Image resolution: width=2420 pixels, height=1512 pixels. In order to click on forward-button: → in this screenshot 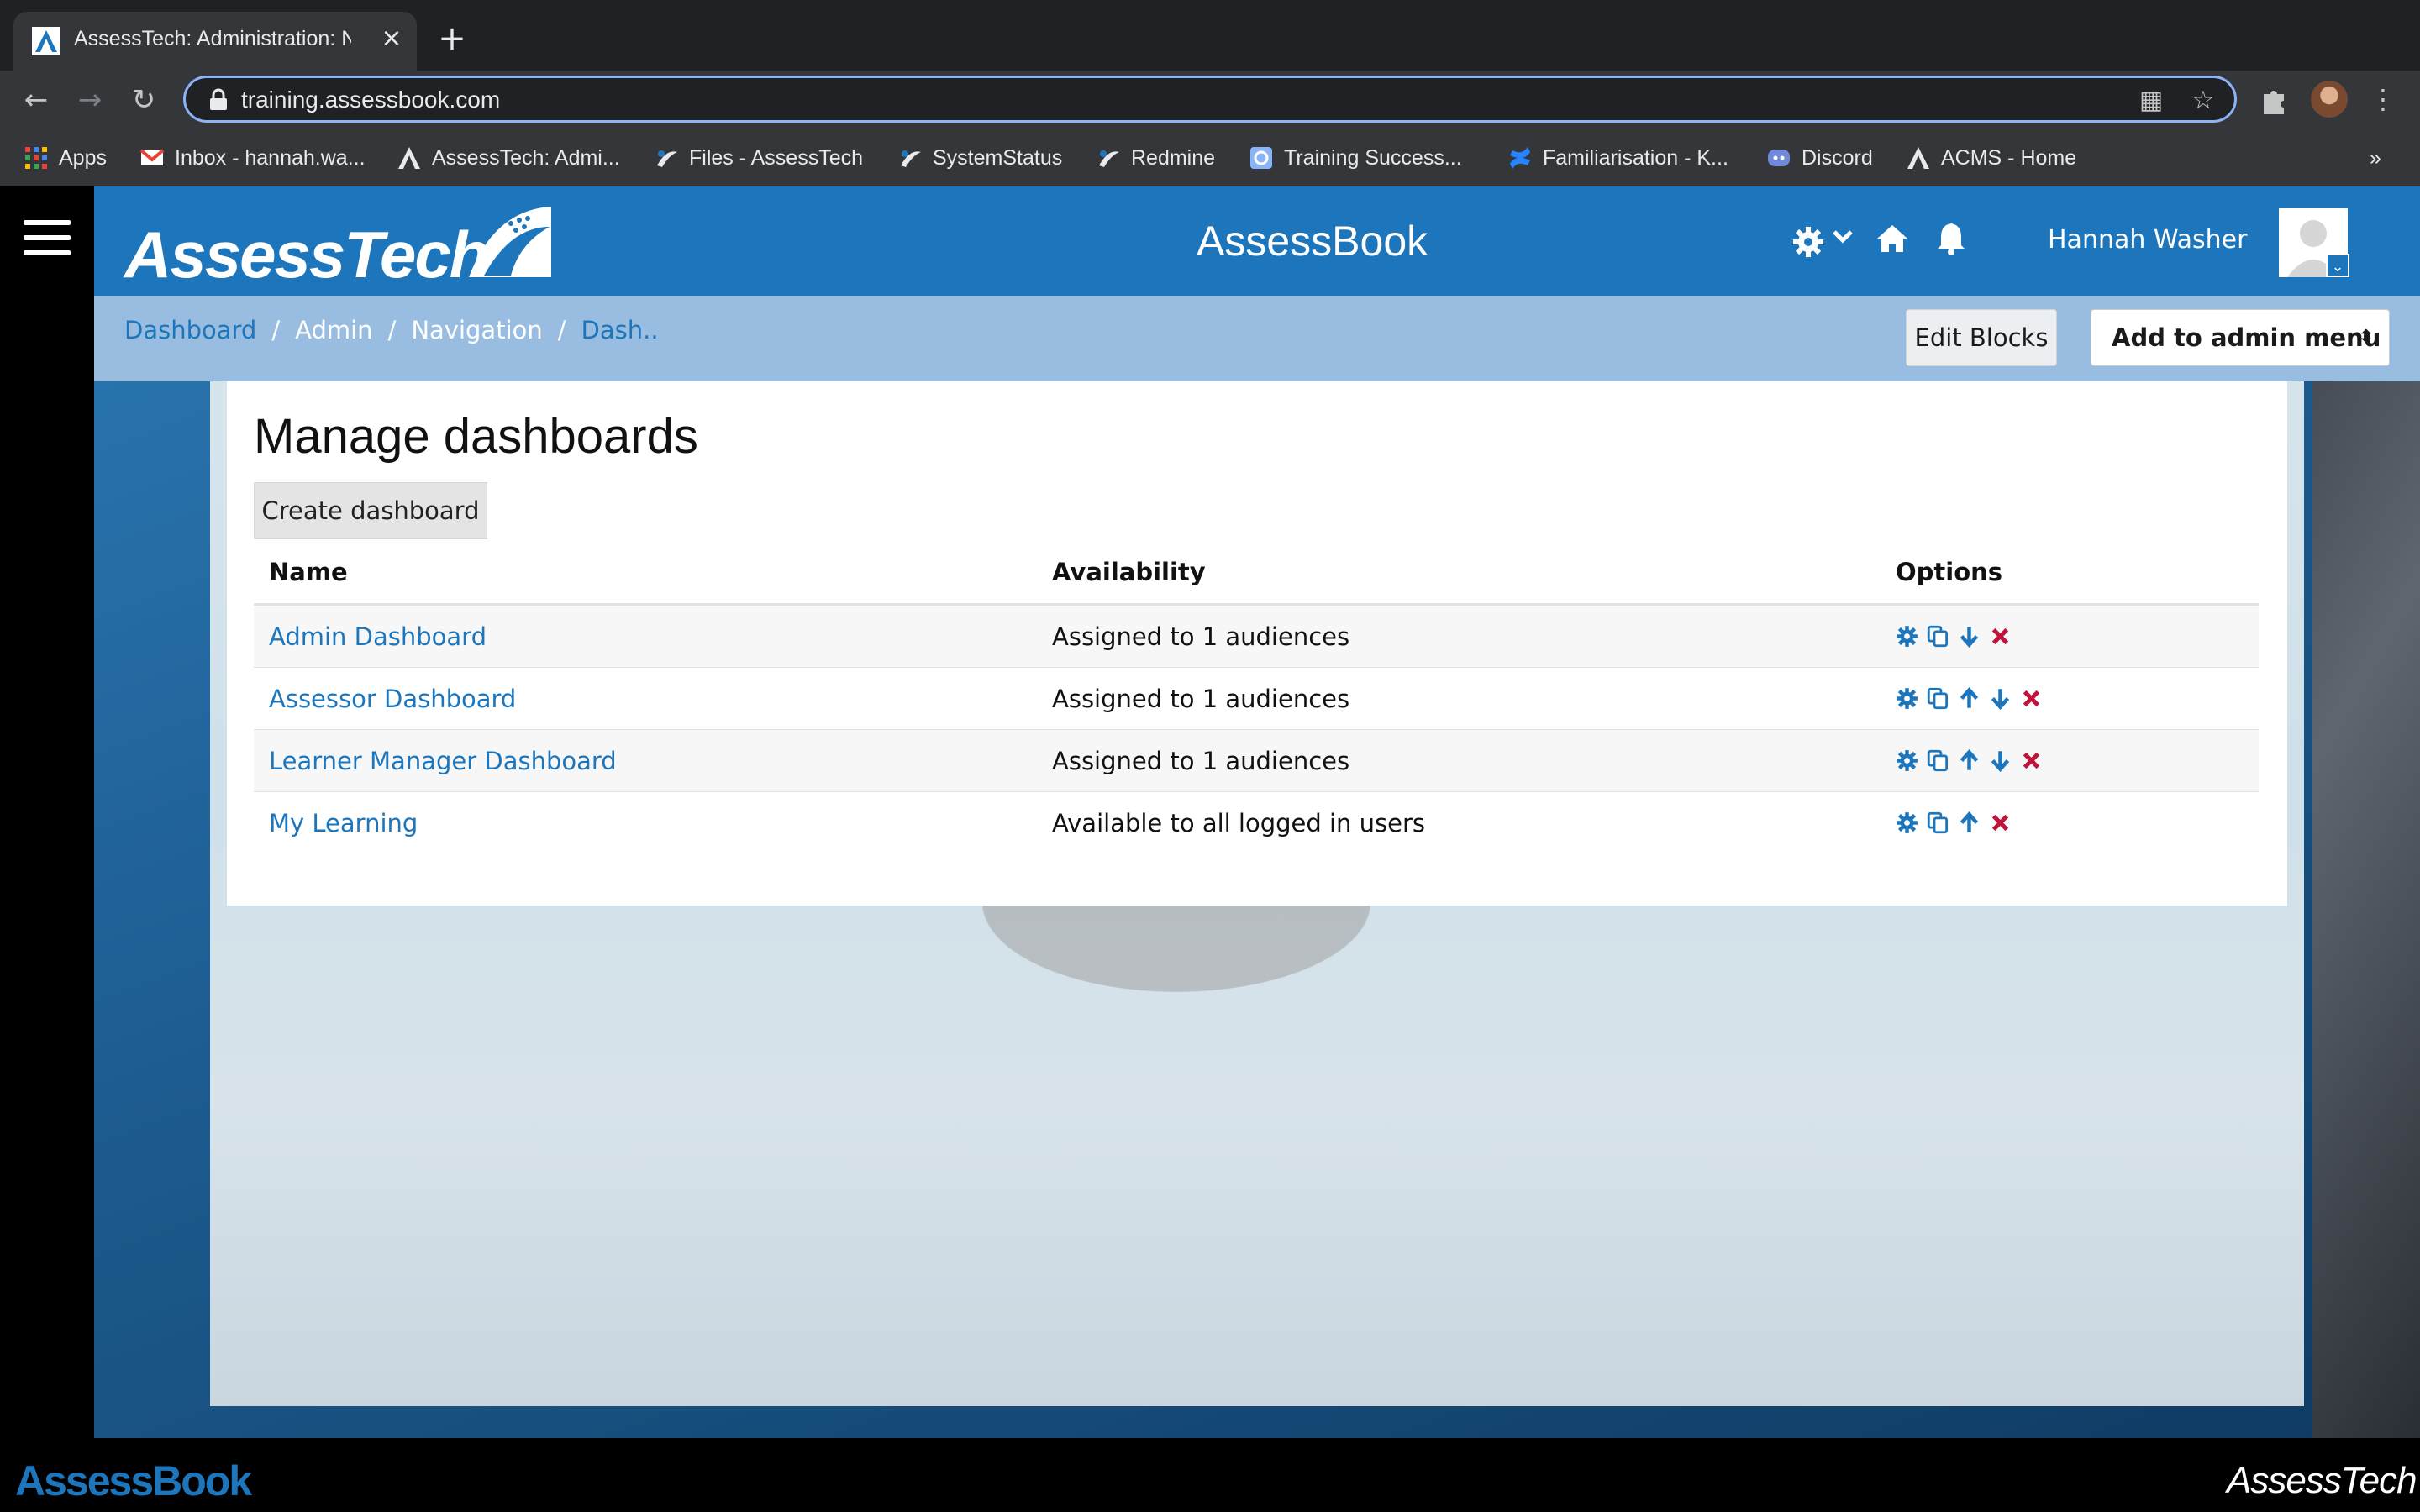, I will do `click(90, 100)`.